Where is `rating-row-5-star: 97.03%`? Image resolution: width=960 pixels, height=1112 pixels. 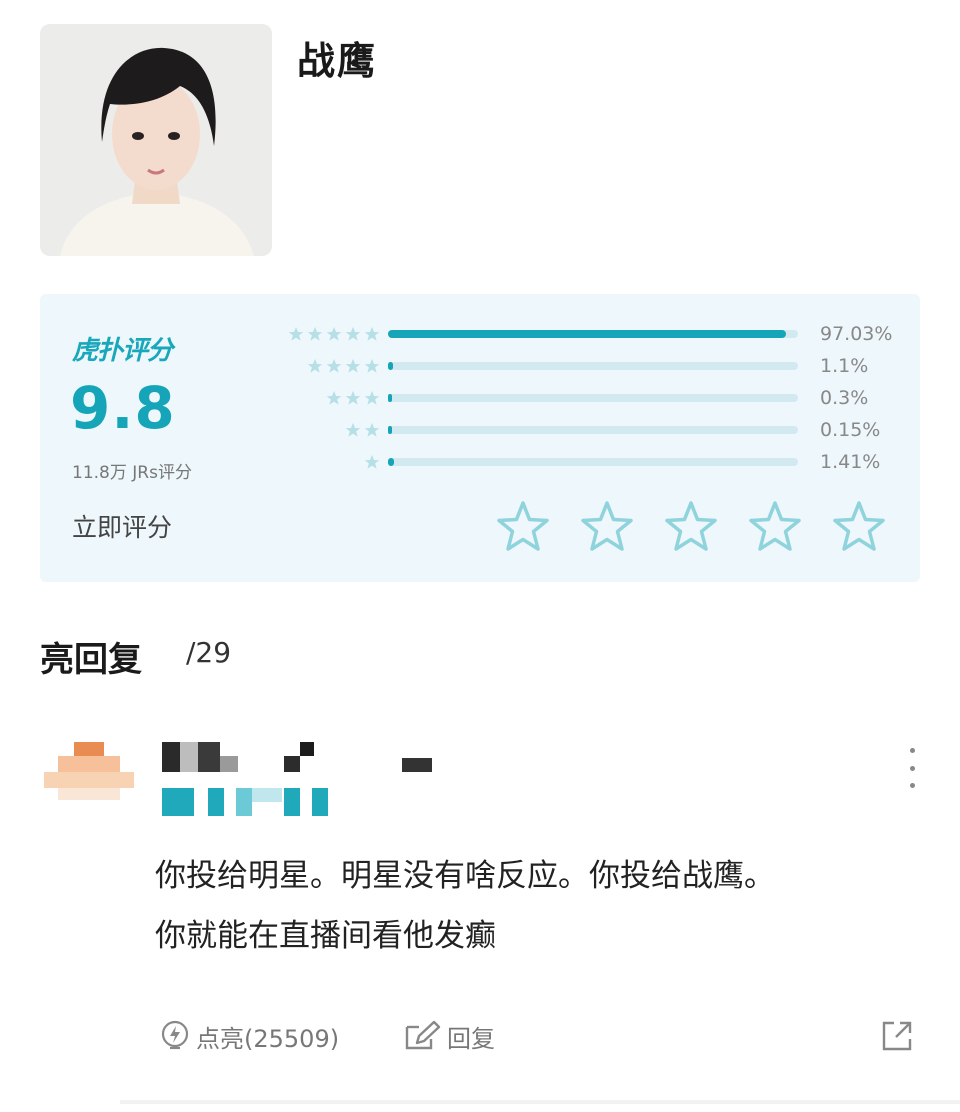
rating-row-5-star: 97.03% is located at coordinates (570, 334).